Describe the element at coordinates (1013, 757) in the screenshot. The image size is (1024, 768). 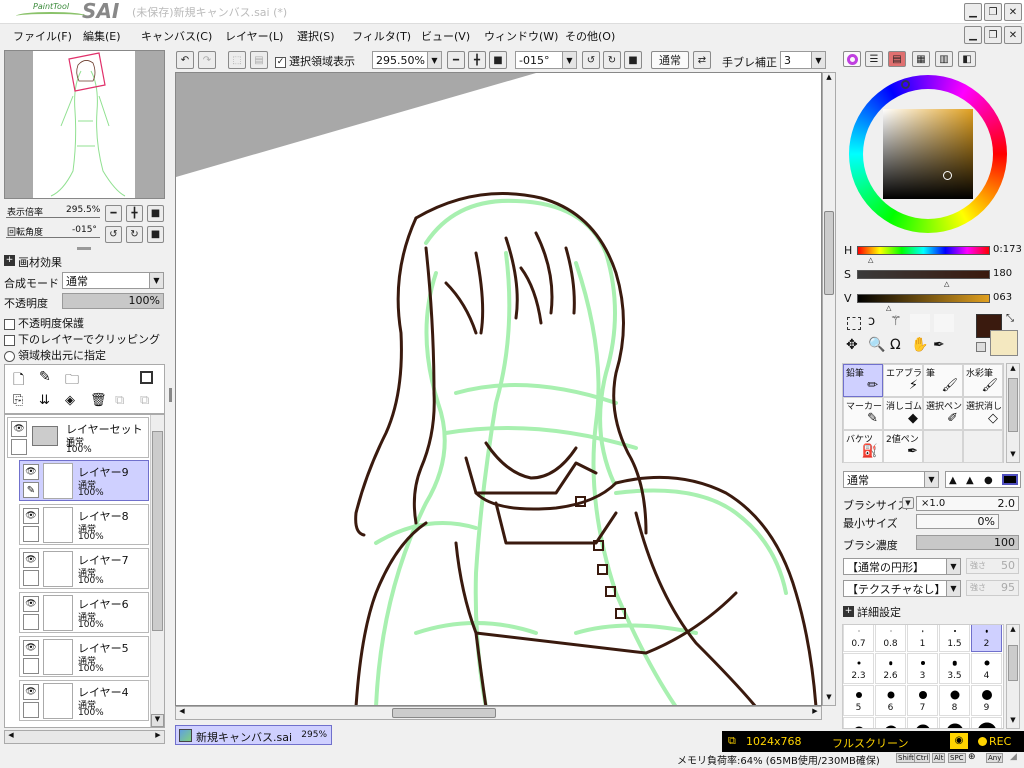
I see `window-resize-grip-icon: ◢` at that location.